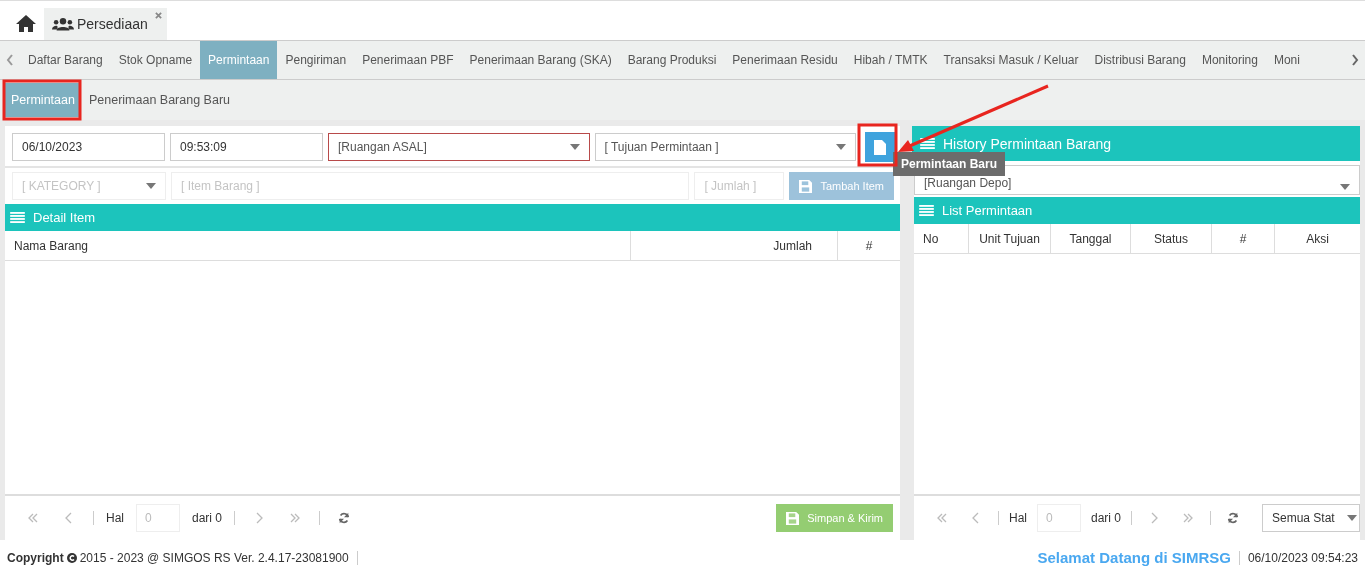 The width and height of the screenshot is (1365, 575). Describe the element at coordinates (739, 186) in the screenshot. I see `quantity-field: [ Jumlah ]` at that location.